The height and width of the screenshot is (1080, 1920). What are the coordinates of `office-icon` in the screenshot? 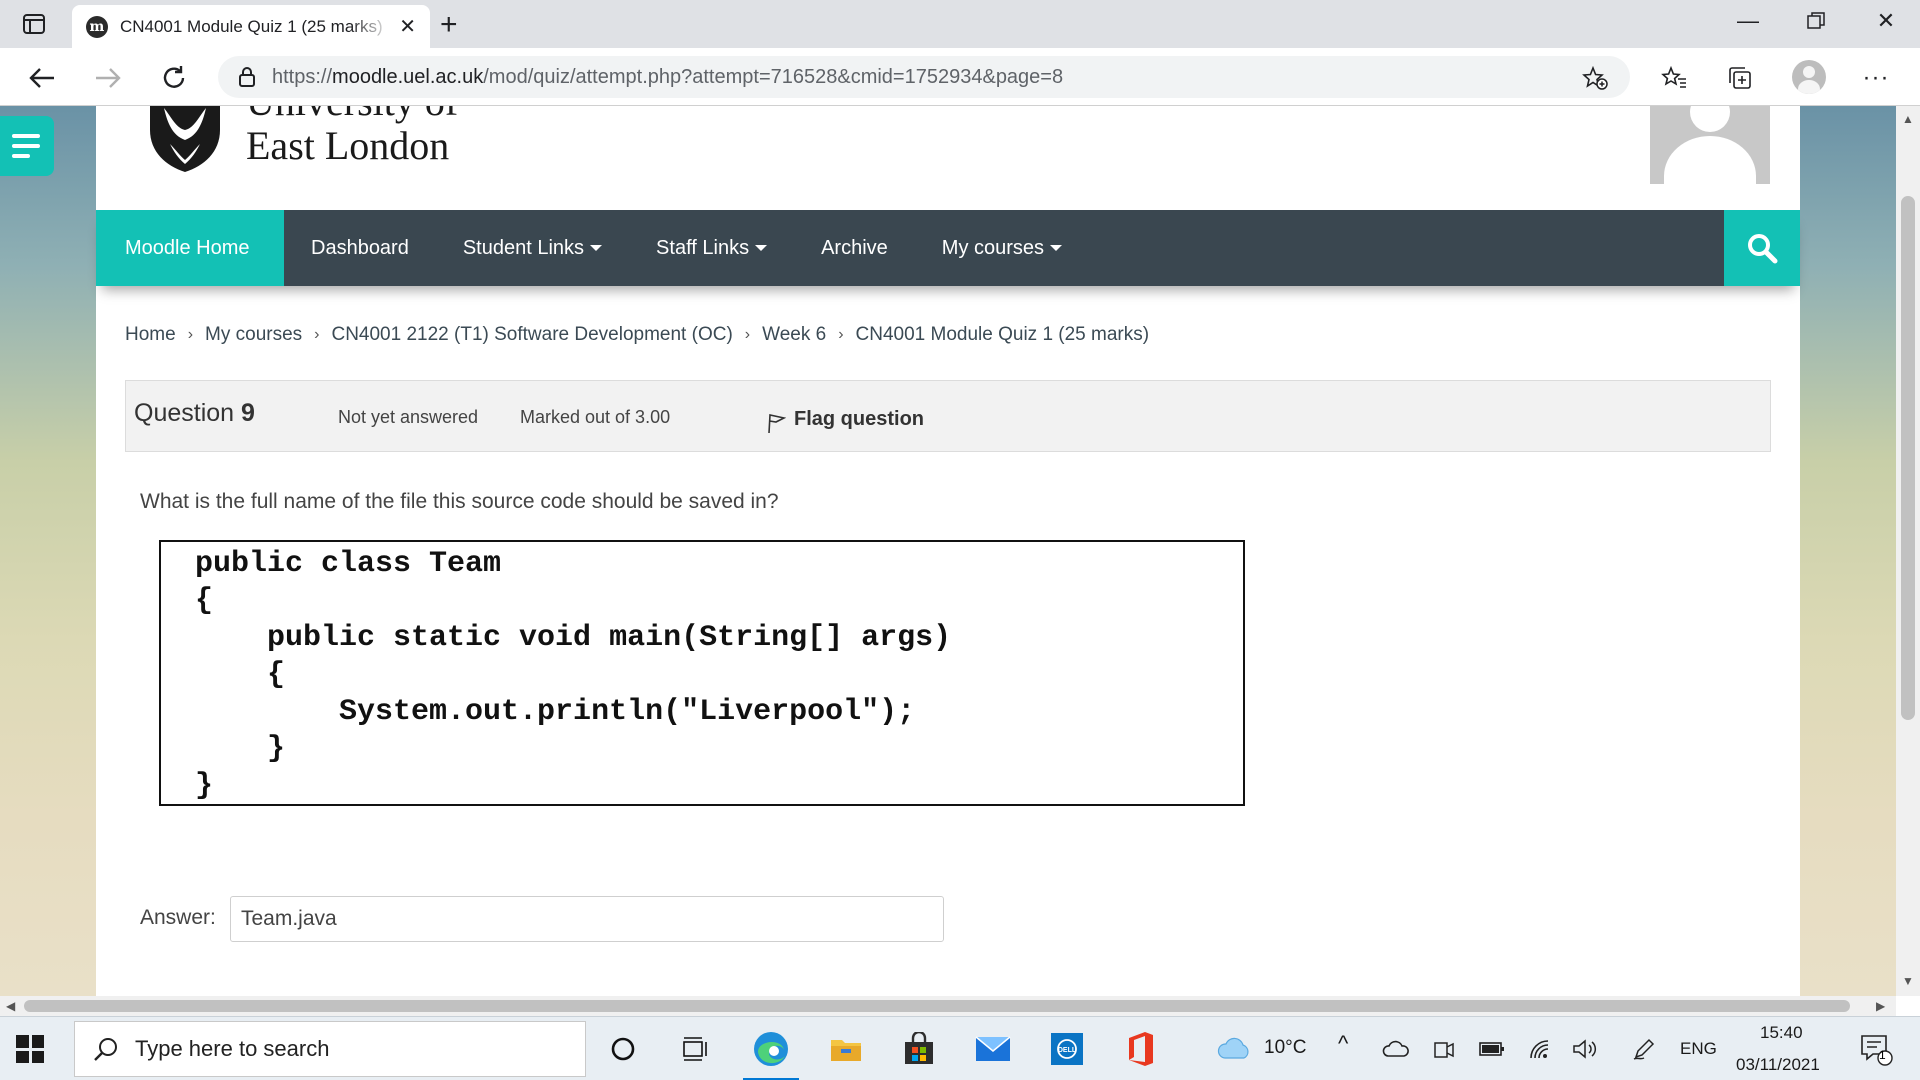 It's located at (1140, 1049).